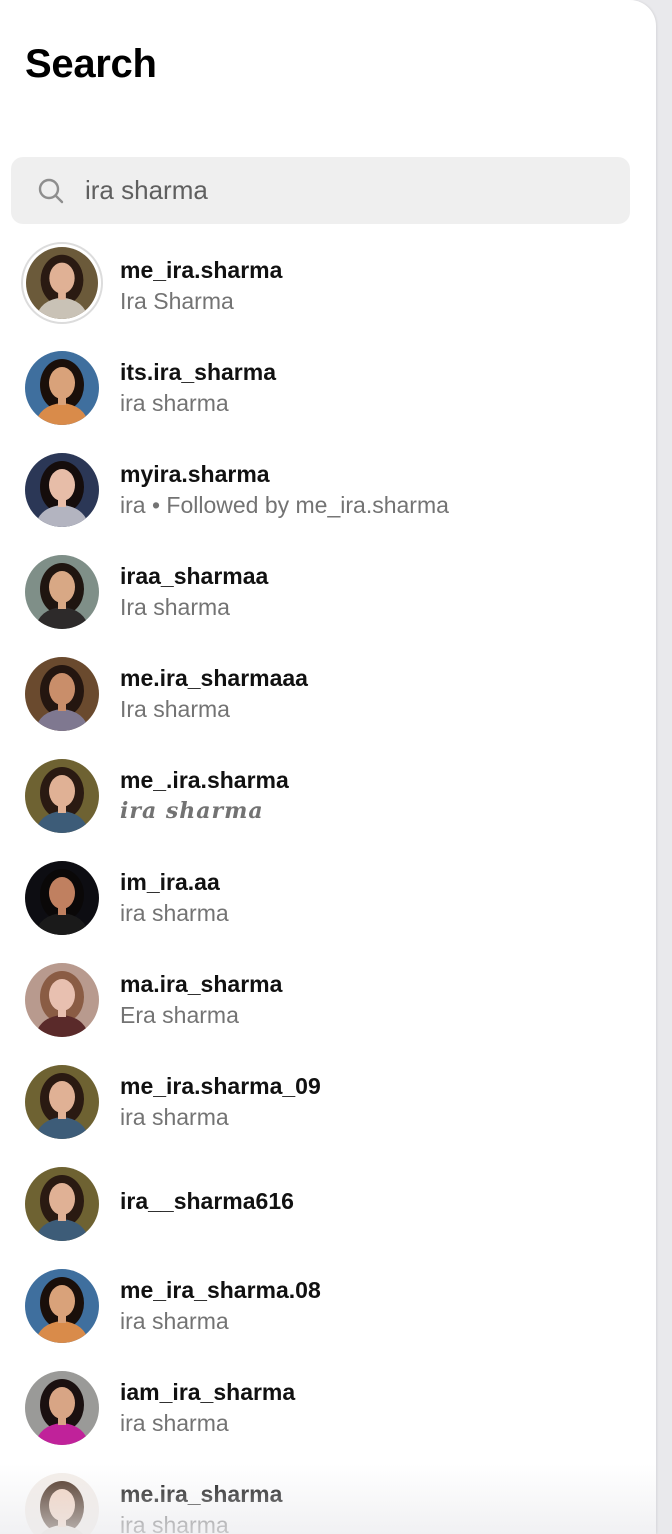 This screenshot has height=1534, width=672. Describe the element at coordinates (328, 1496) in the screenshot. I see `result-row: me.ira_sharmaira sharma` at that location.